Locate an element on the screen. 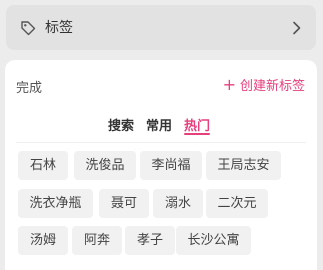 This screenshot has width=323, height=270. tag-chip: 聂可 is located at coordinates (124, 203).